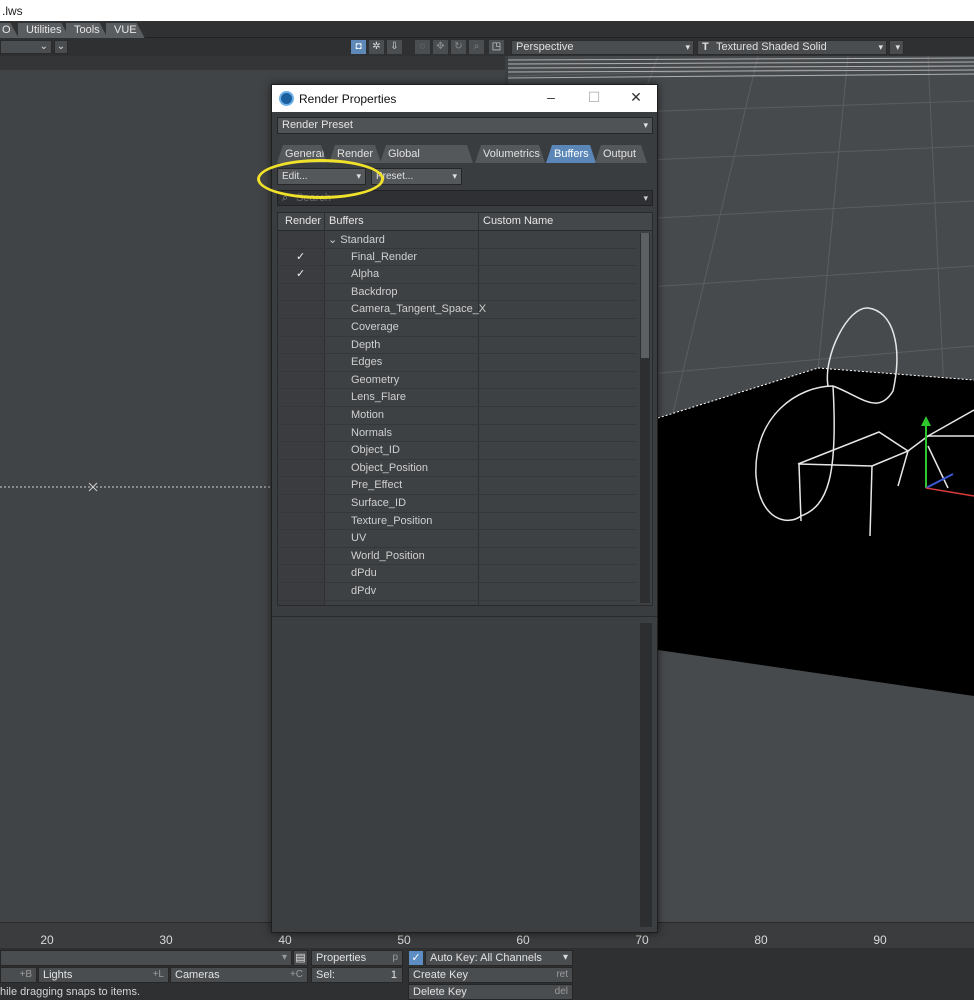  I want to click on viewport-shading-label: Textured Shaded Solid, so click(771, 47).